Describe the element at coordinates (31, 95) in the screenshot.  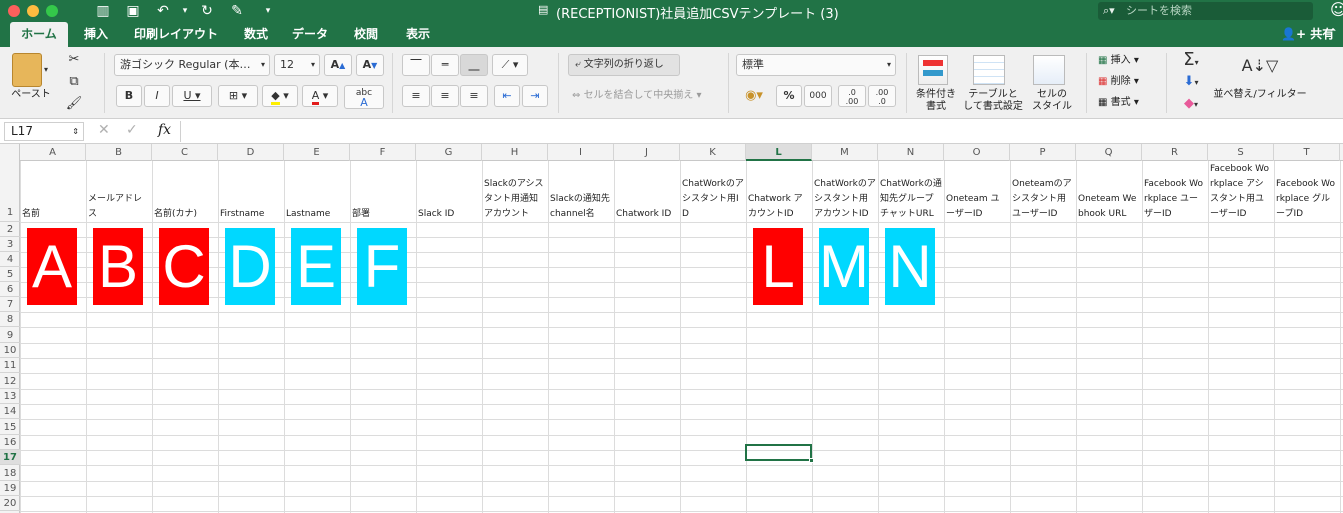
I see `paste-button: ペースト` at that location.